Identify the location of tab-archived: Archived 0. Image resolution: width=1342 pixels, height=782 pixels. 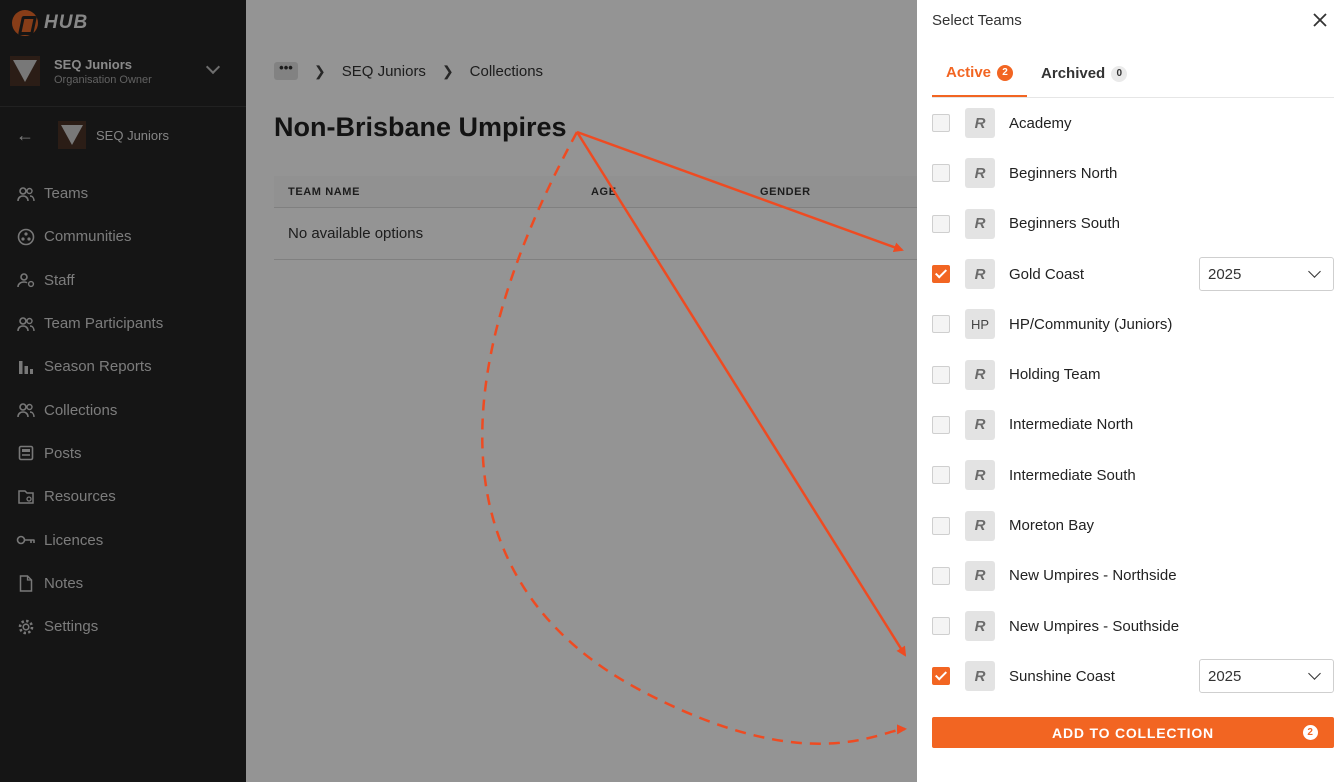
(1084, 73).